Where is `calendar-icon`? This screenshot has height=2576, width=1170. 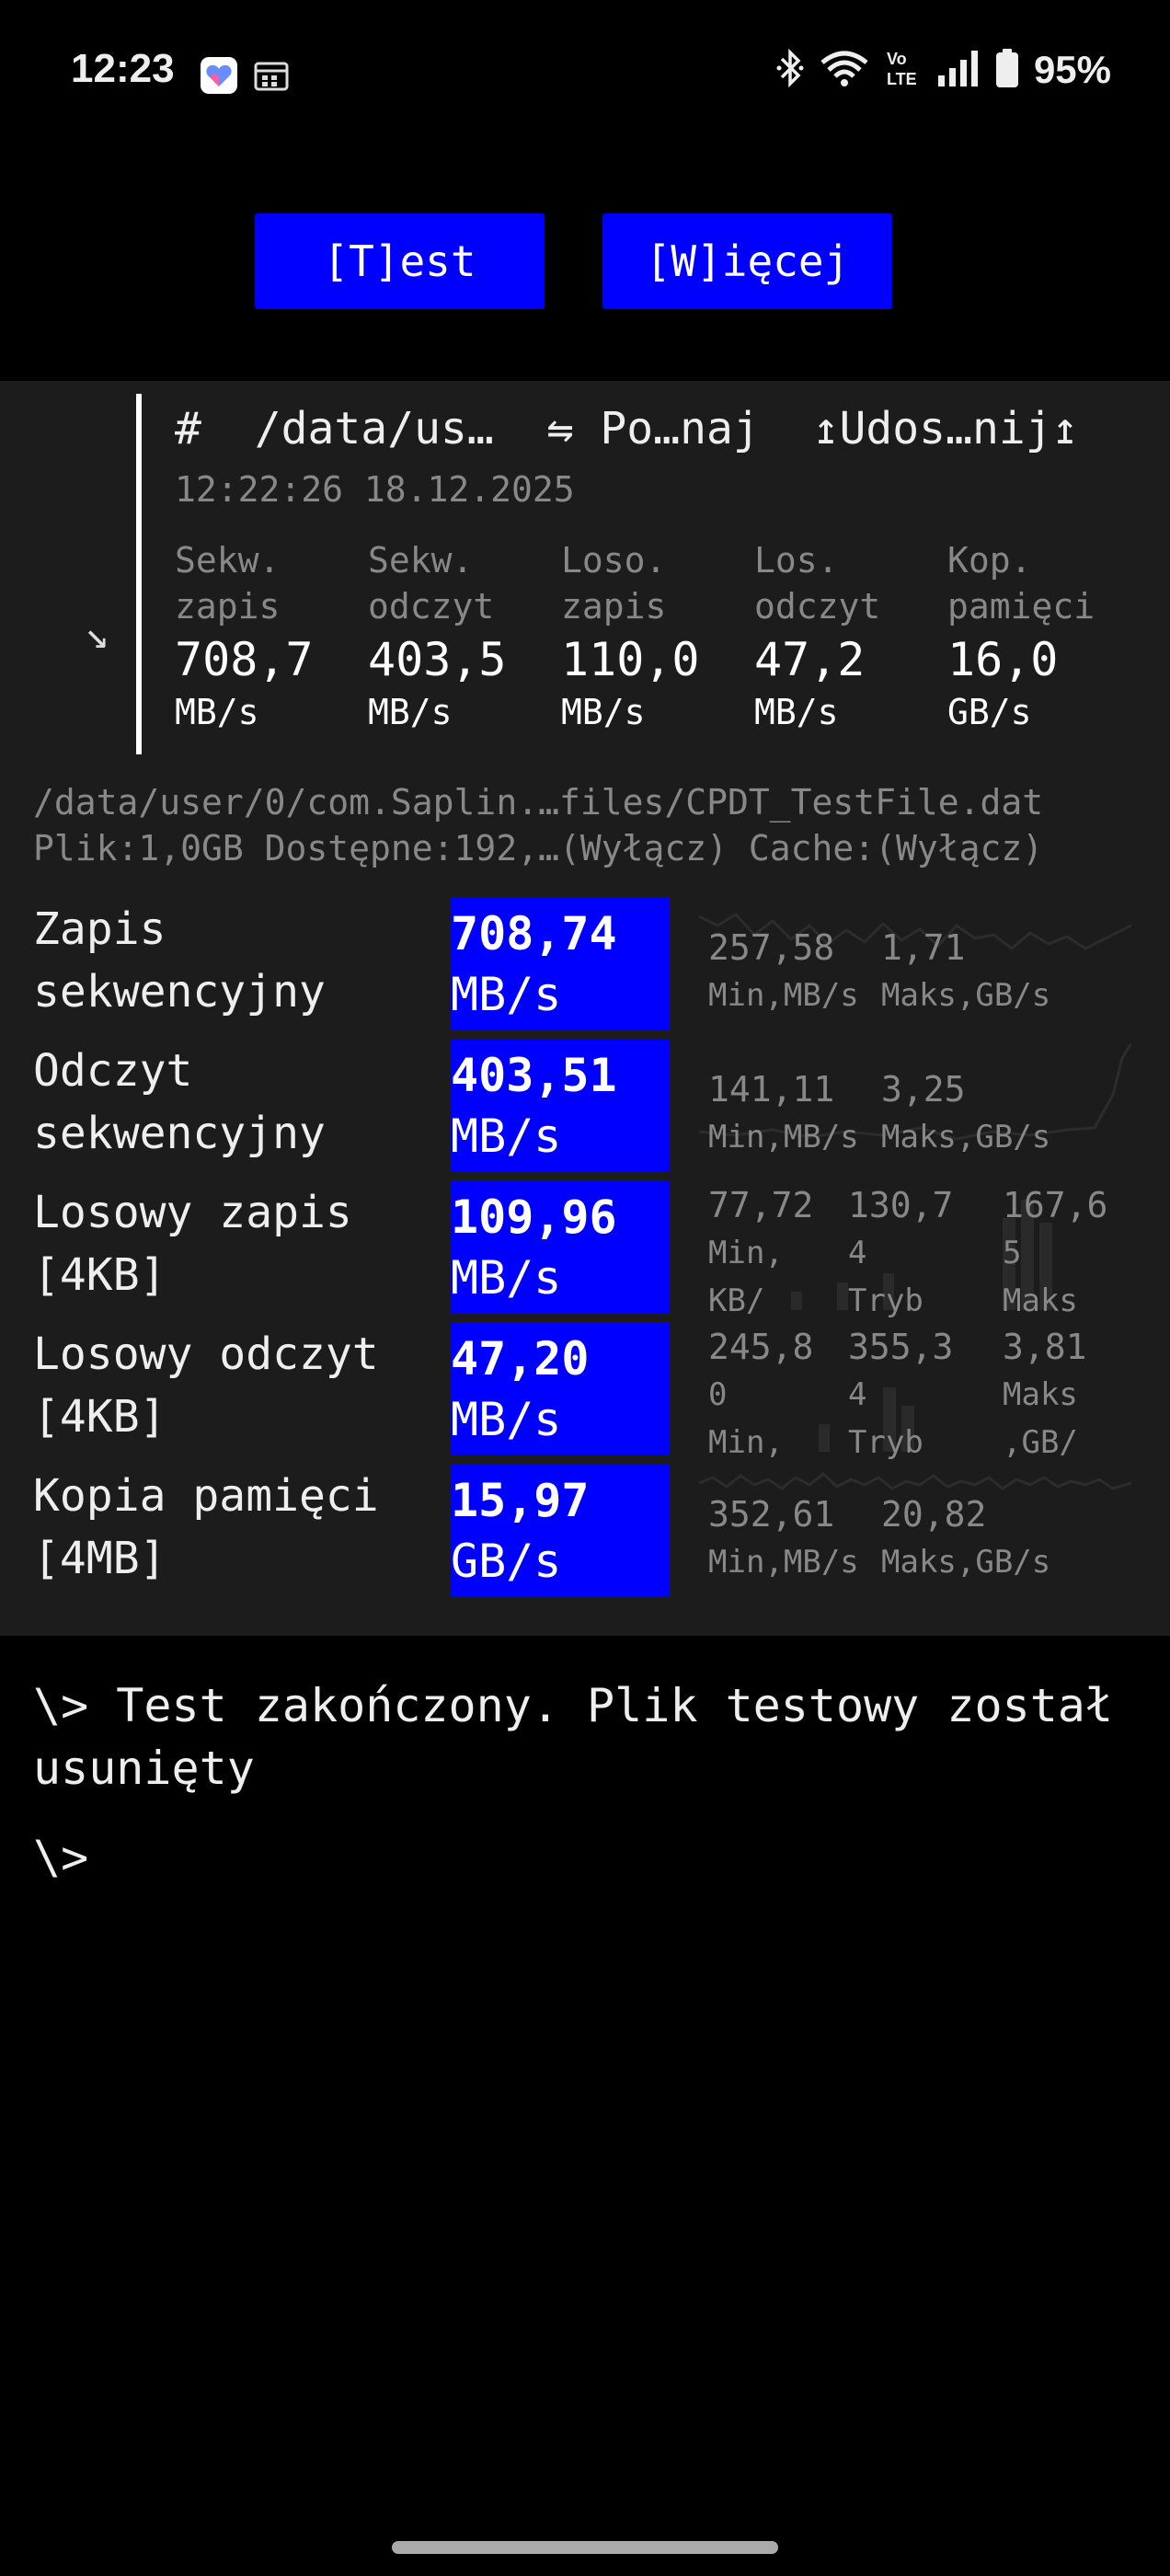 calendar-icon is located at coordinates (271, 77).